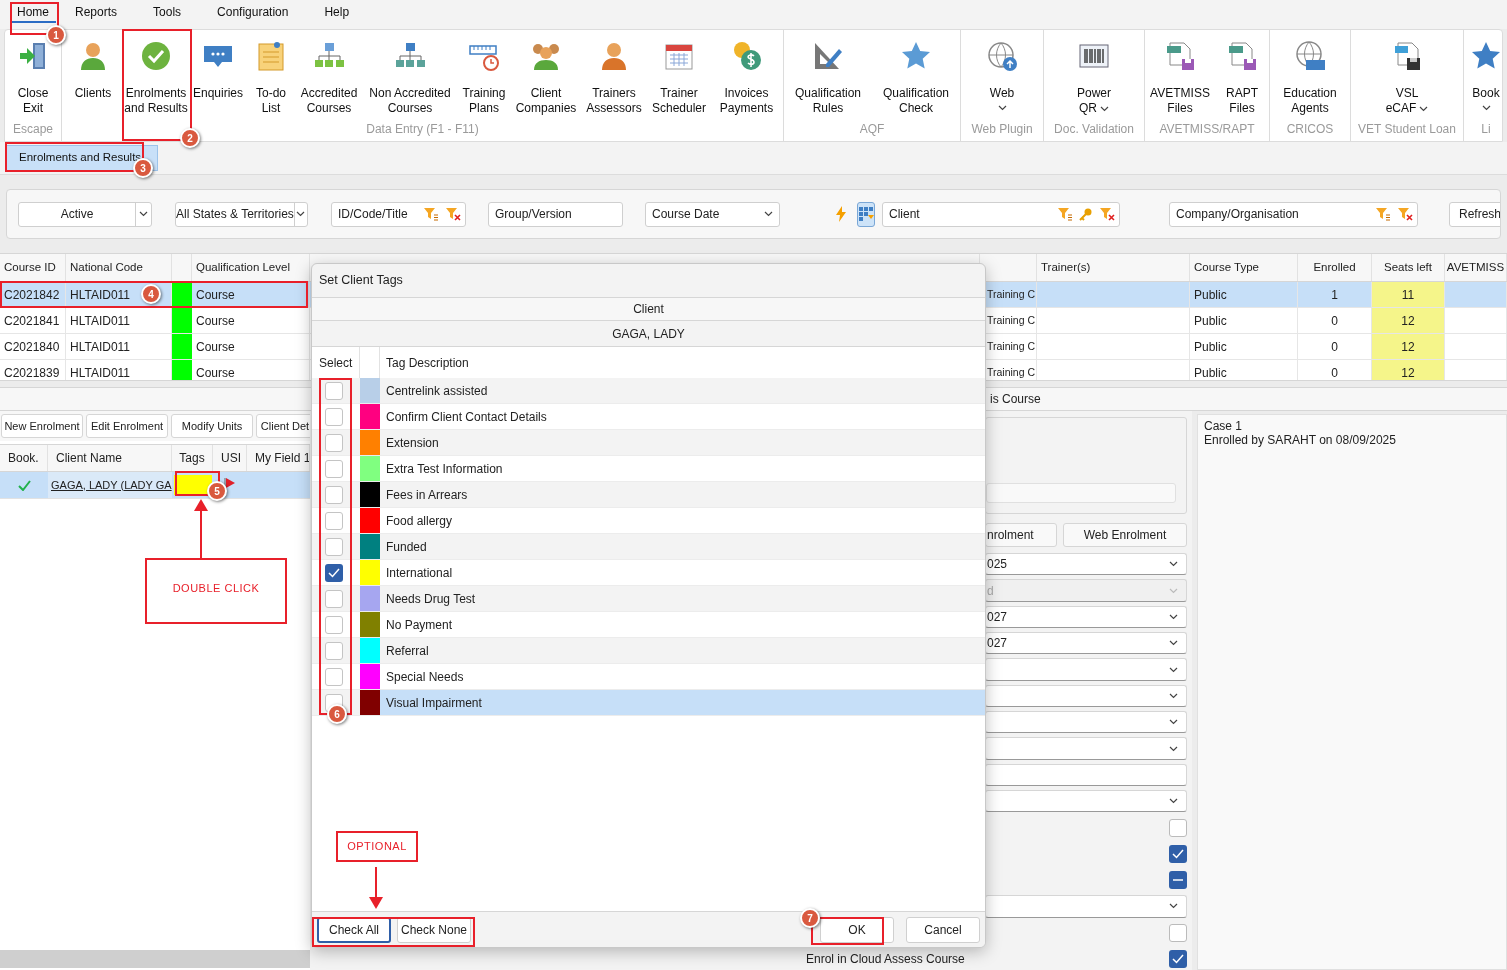 This screenshot has height=970, width=1507. I want to click on ribbon-group-label: VET Student Loan, so click(1407, 129).